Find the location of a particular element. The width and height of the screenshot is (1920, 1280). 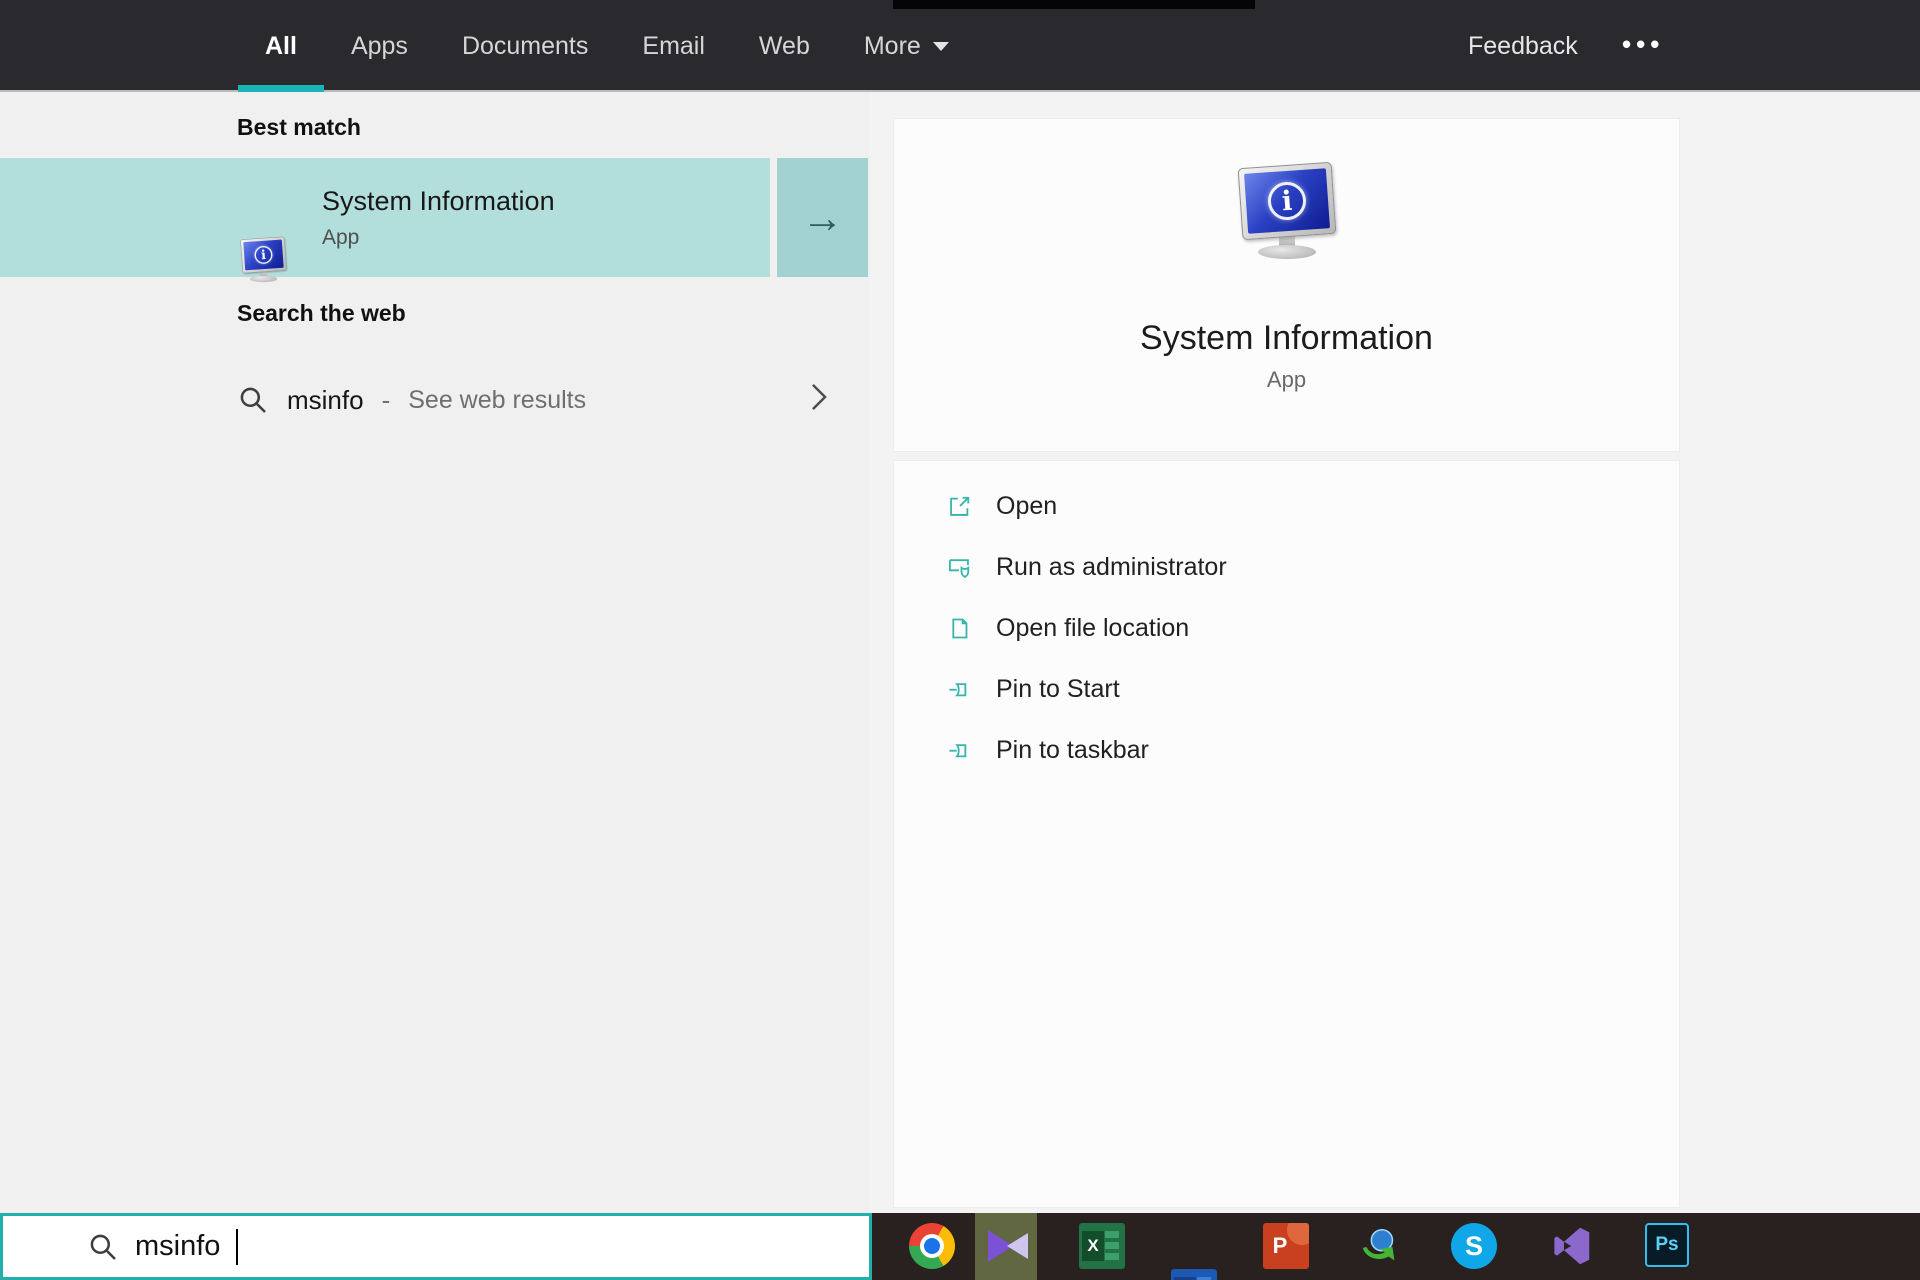

excel-letter: X is located at coordinates (1093, 1246).